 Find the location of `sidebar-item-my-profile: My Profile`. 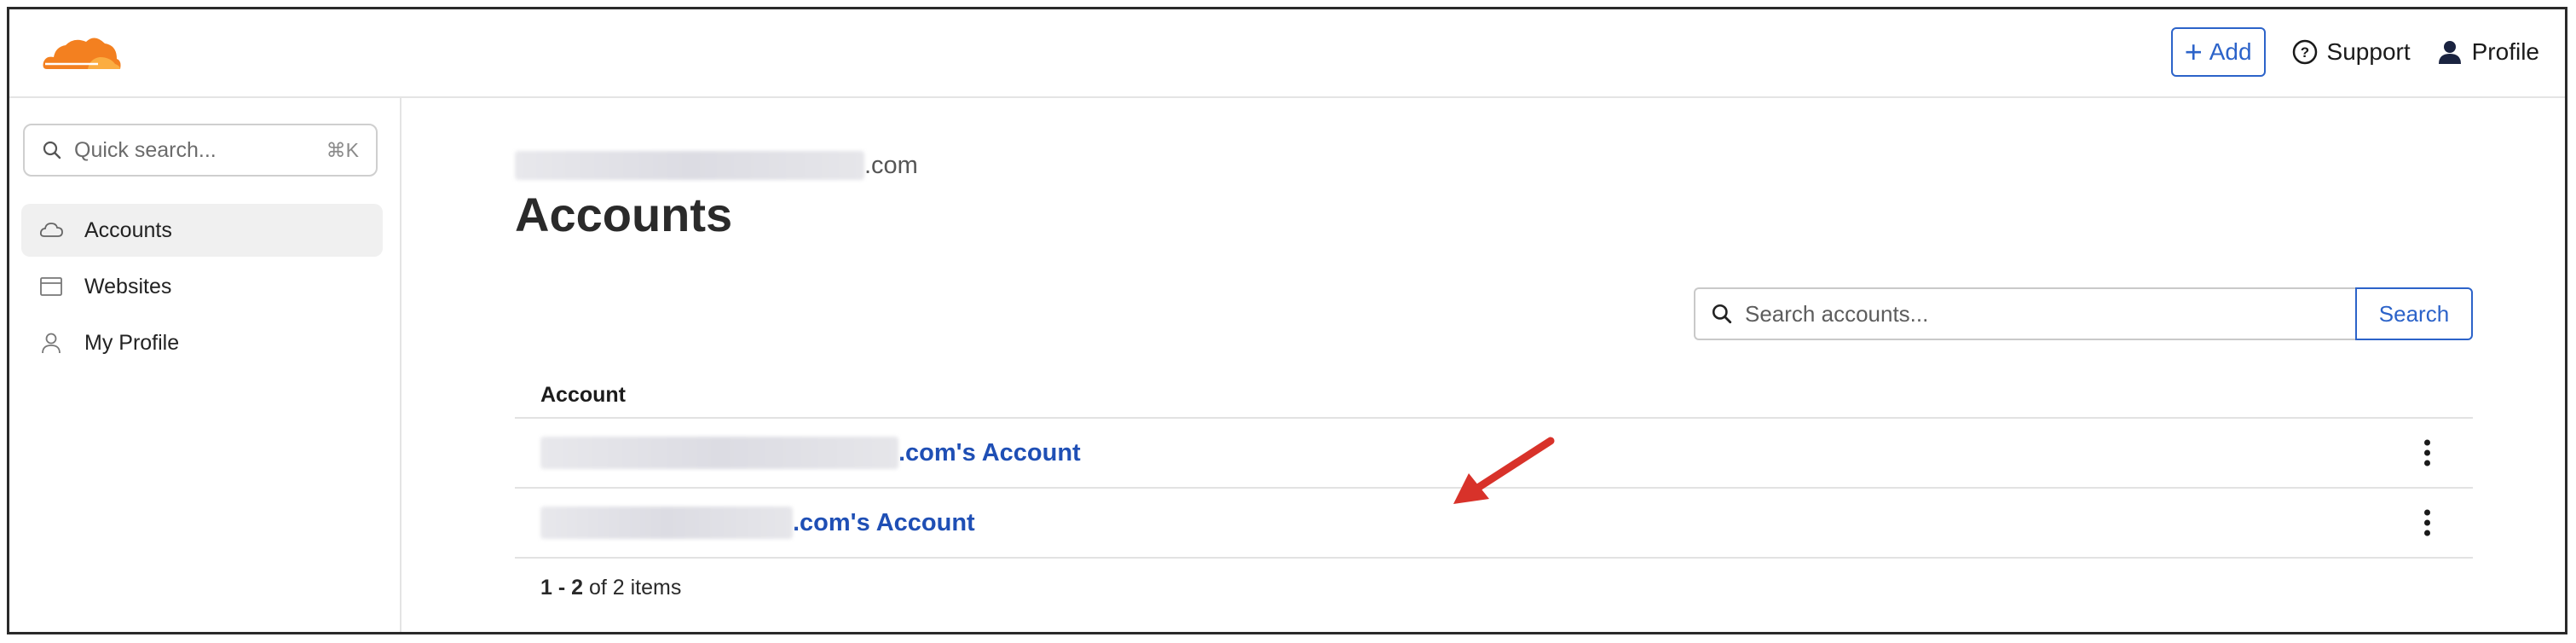

sidebar-item-my-profile: My Profile is located at coordinates (202, 342).